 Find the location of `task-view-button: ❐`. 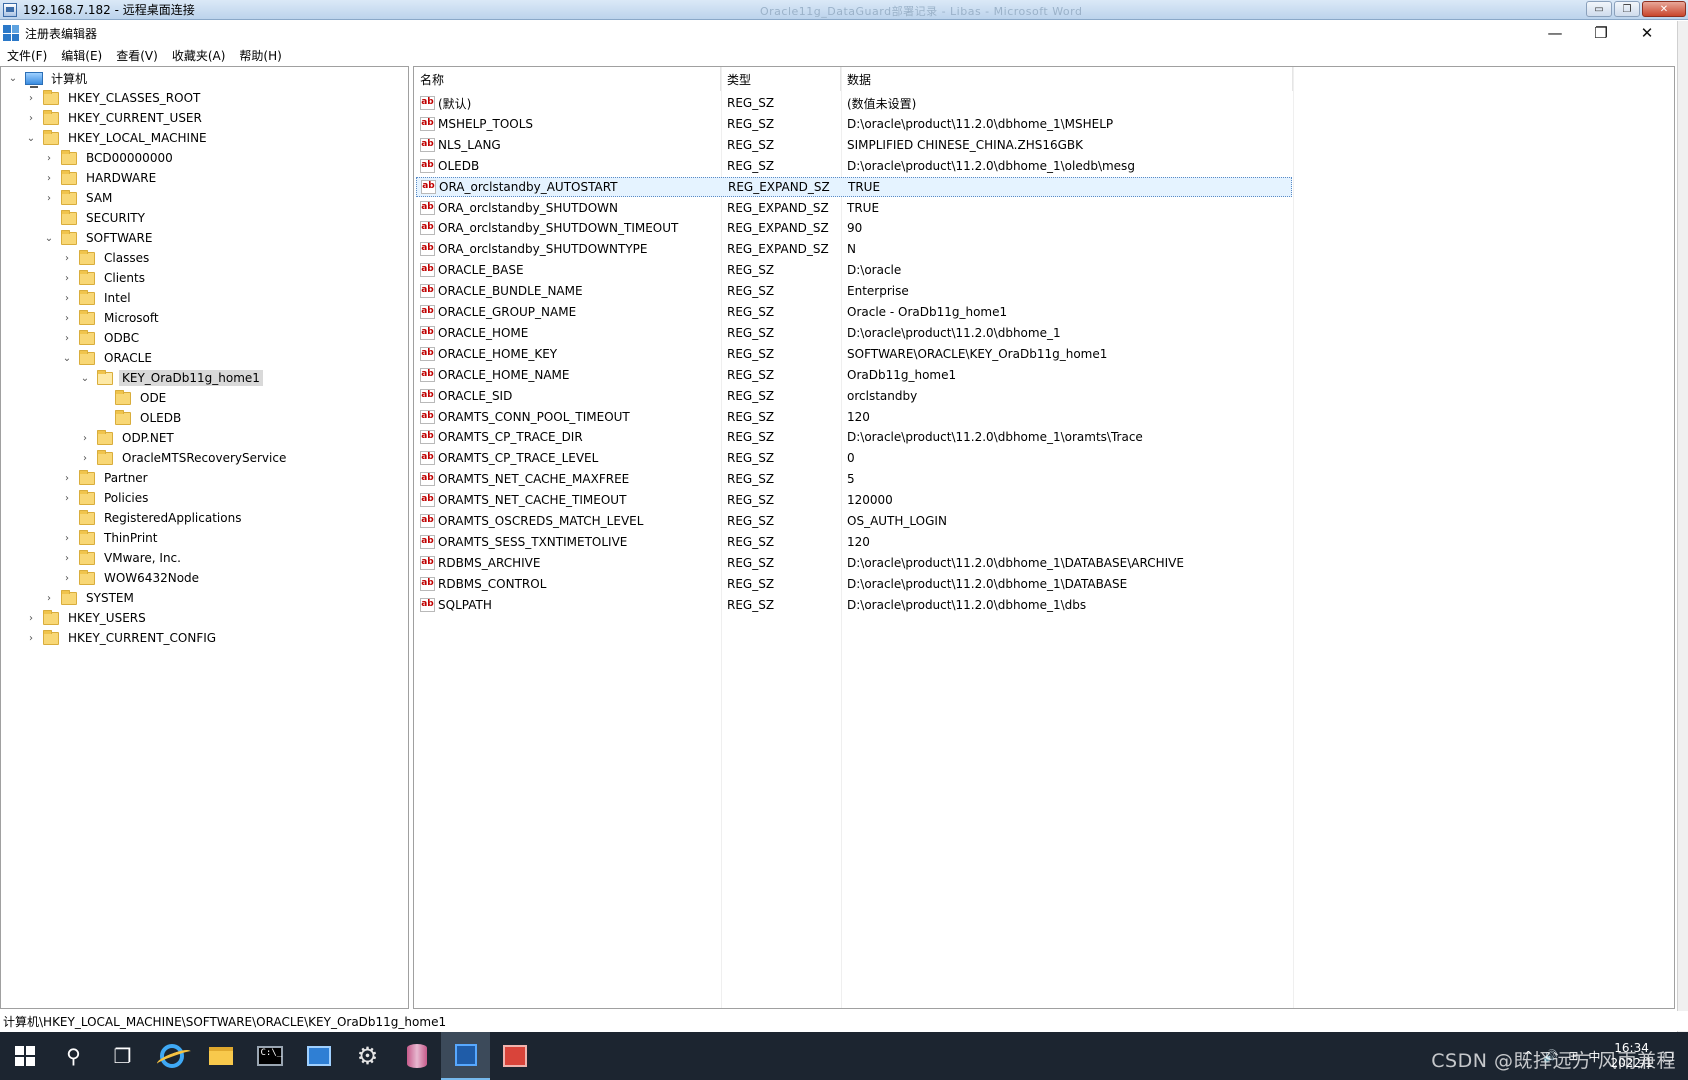

task-view-button: ❐ is located at coordinates (122, 1056).